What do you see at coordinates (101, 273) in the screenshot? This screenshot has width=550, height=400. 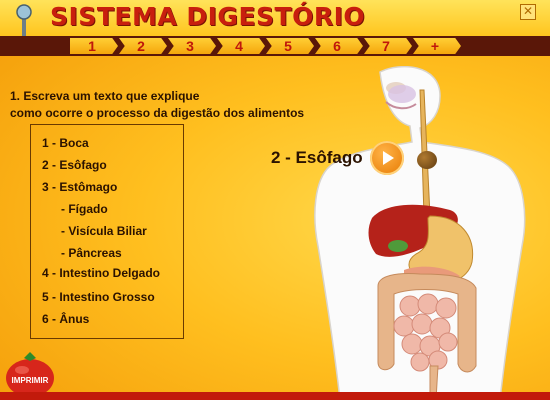 I see `organ-item-intestino-delgado: 4 - Intestino Delgado` at bounding box center [101, 273].